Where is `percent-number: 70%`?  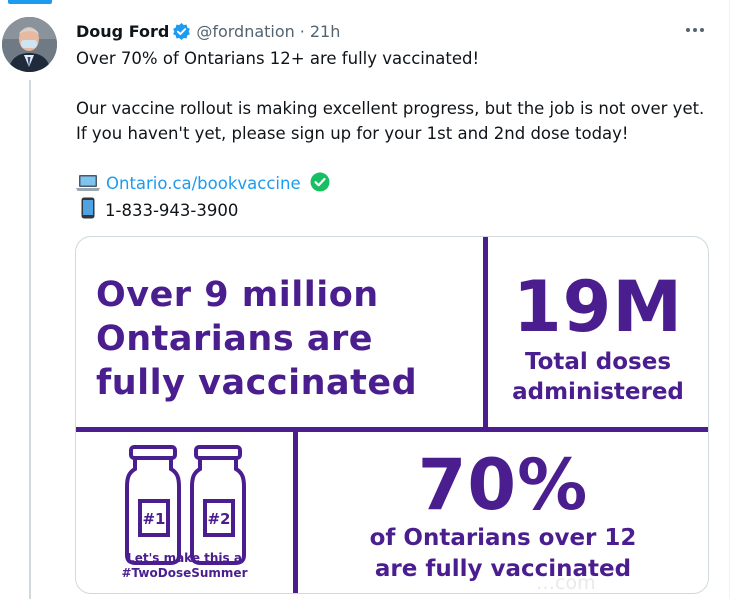 percent-number: 70% is located at coordinates (503, 485).